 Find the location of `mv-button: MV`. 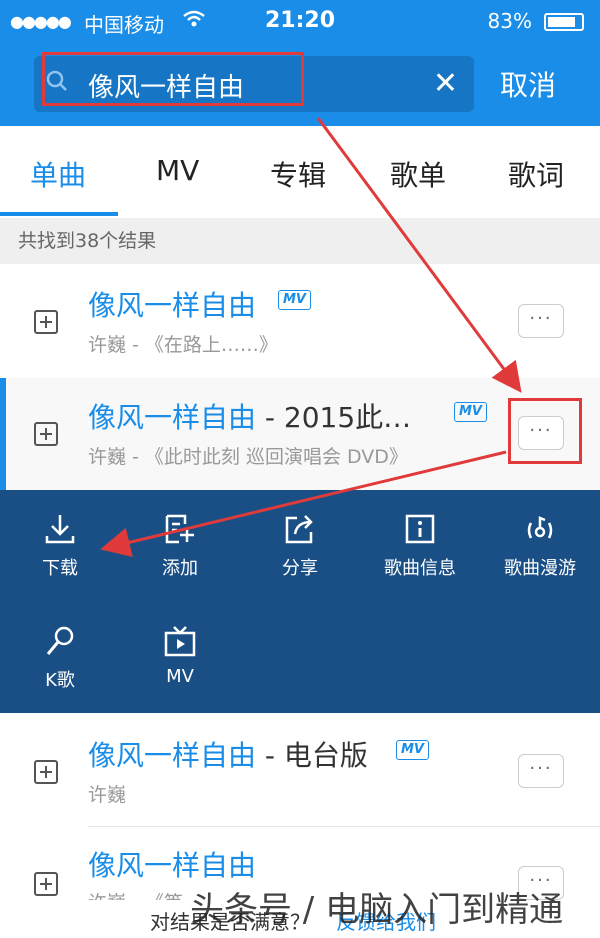

mv-button: MV is located at coordinates (180, 655).